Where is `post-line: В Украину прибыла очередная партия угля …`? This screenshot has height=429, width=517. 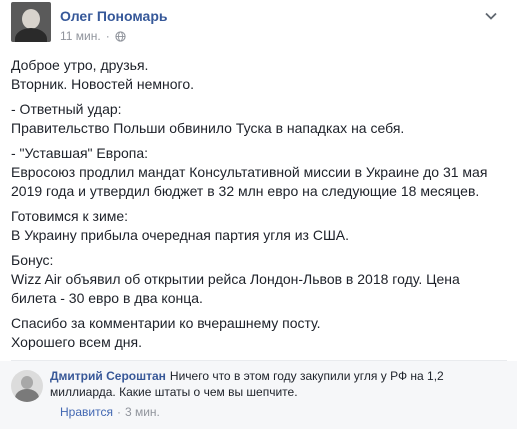
post-line: В Украину прибыла очередная партия угля … is located at coordinates (180, 235).